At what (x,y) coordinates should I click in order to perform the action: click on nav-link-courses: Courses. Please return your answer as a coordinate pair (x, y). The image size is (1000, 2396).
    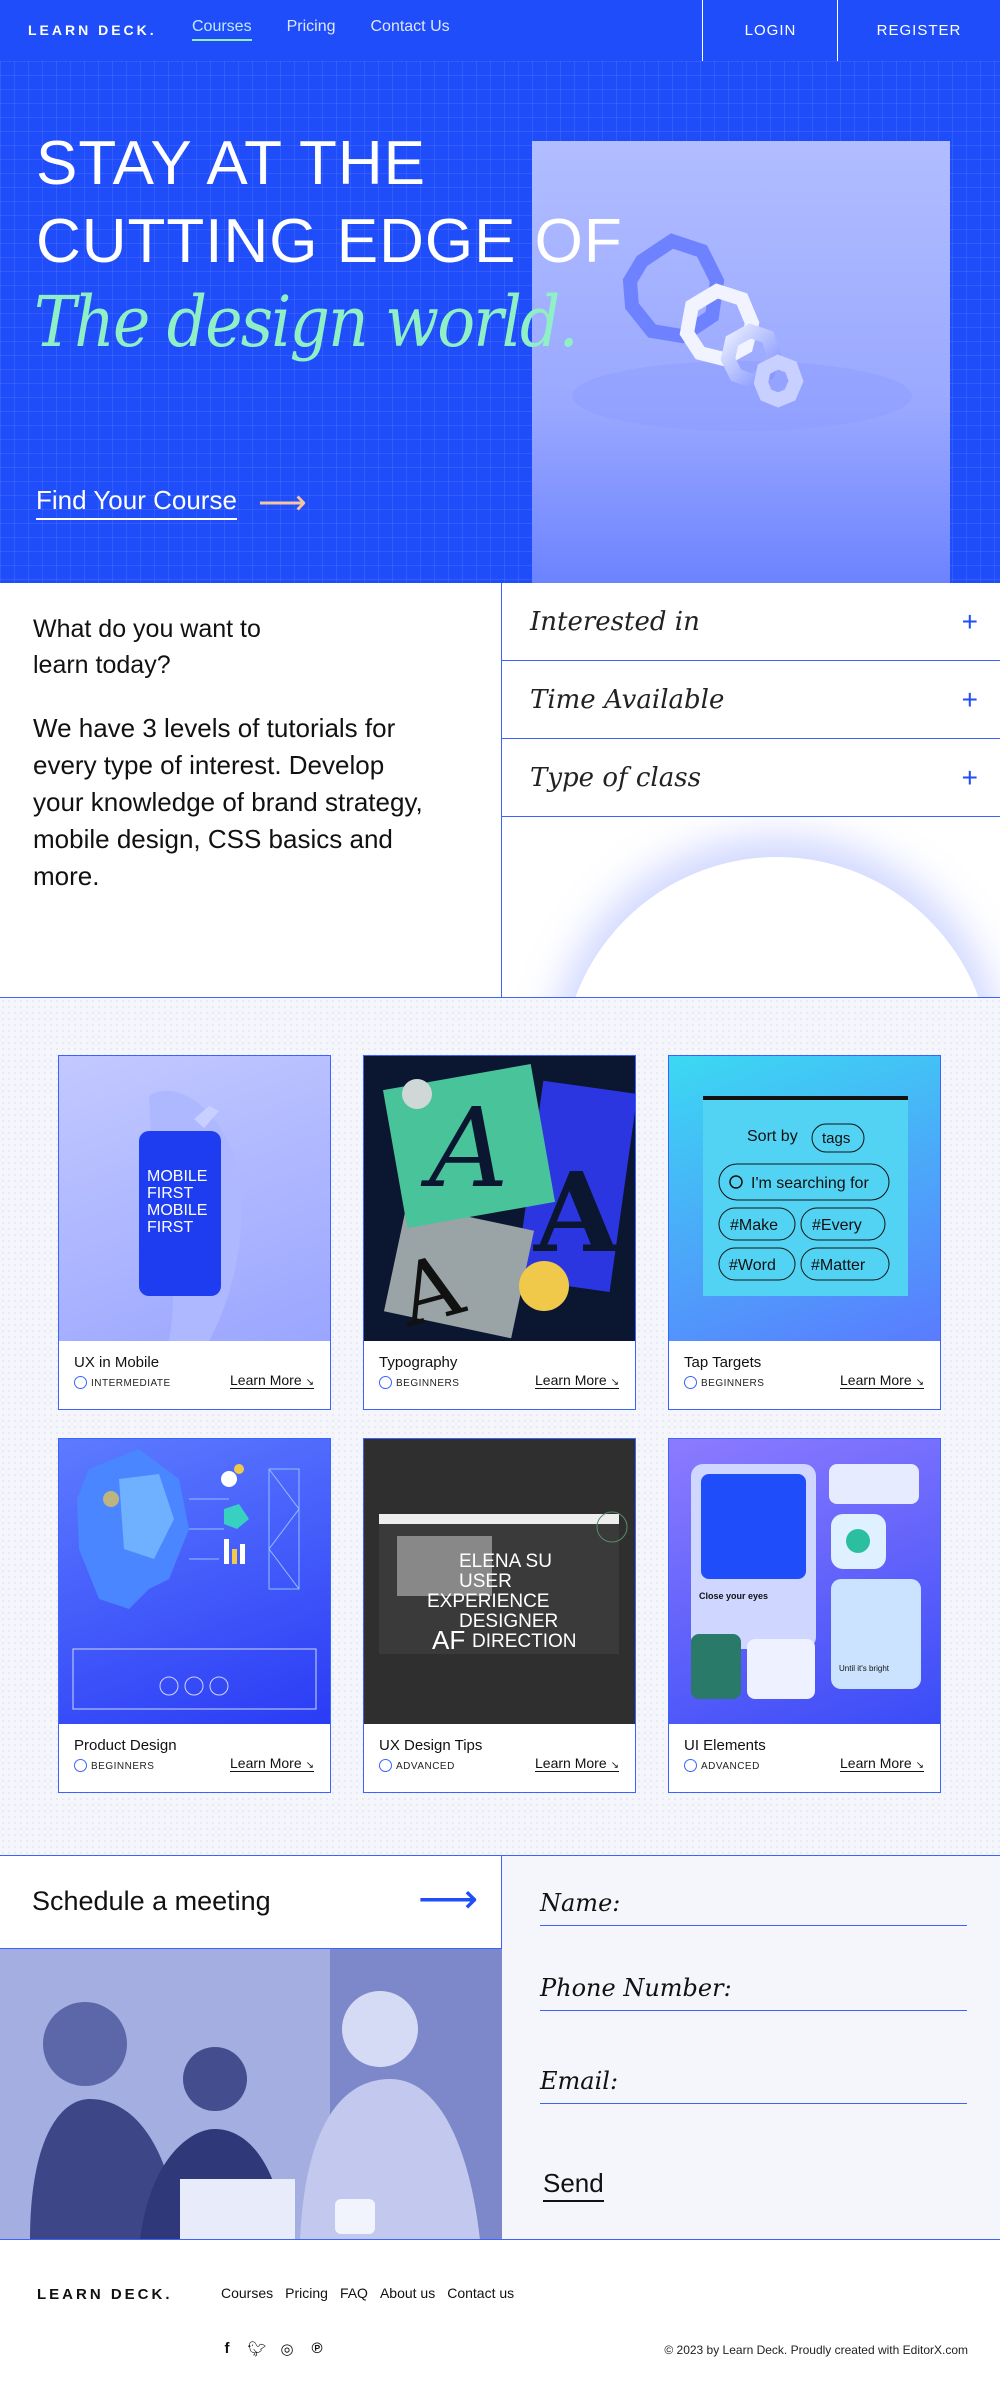
    Looking at the image, I should click on (222, 29).